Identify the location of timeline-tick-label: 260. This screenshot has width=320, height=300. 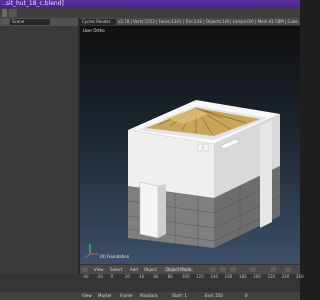
(300, 276).